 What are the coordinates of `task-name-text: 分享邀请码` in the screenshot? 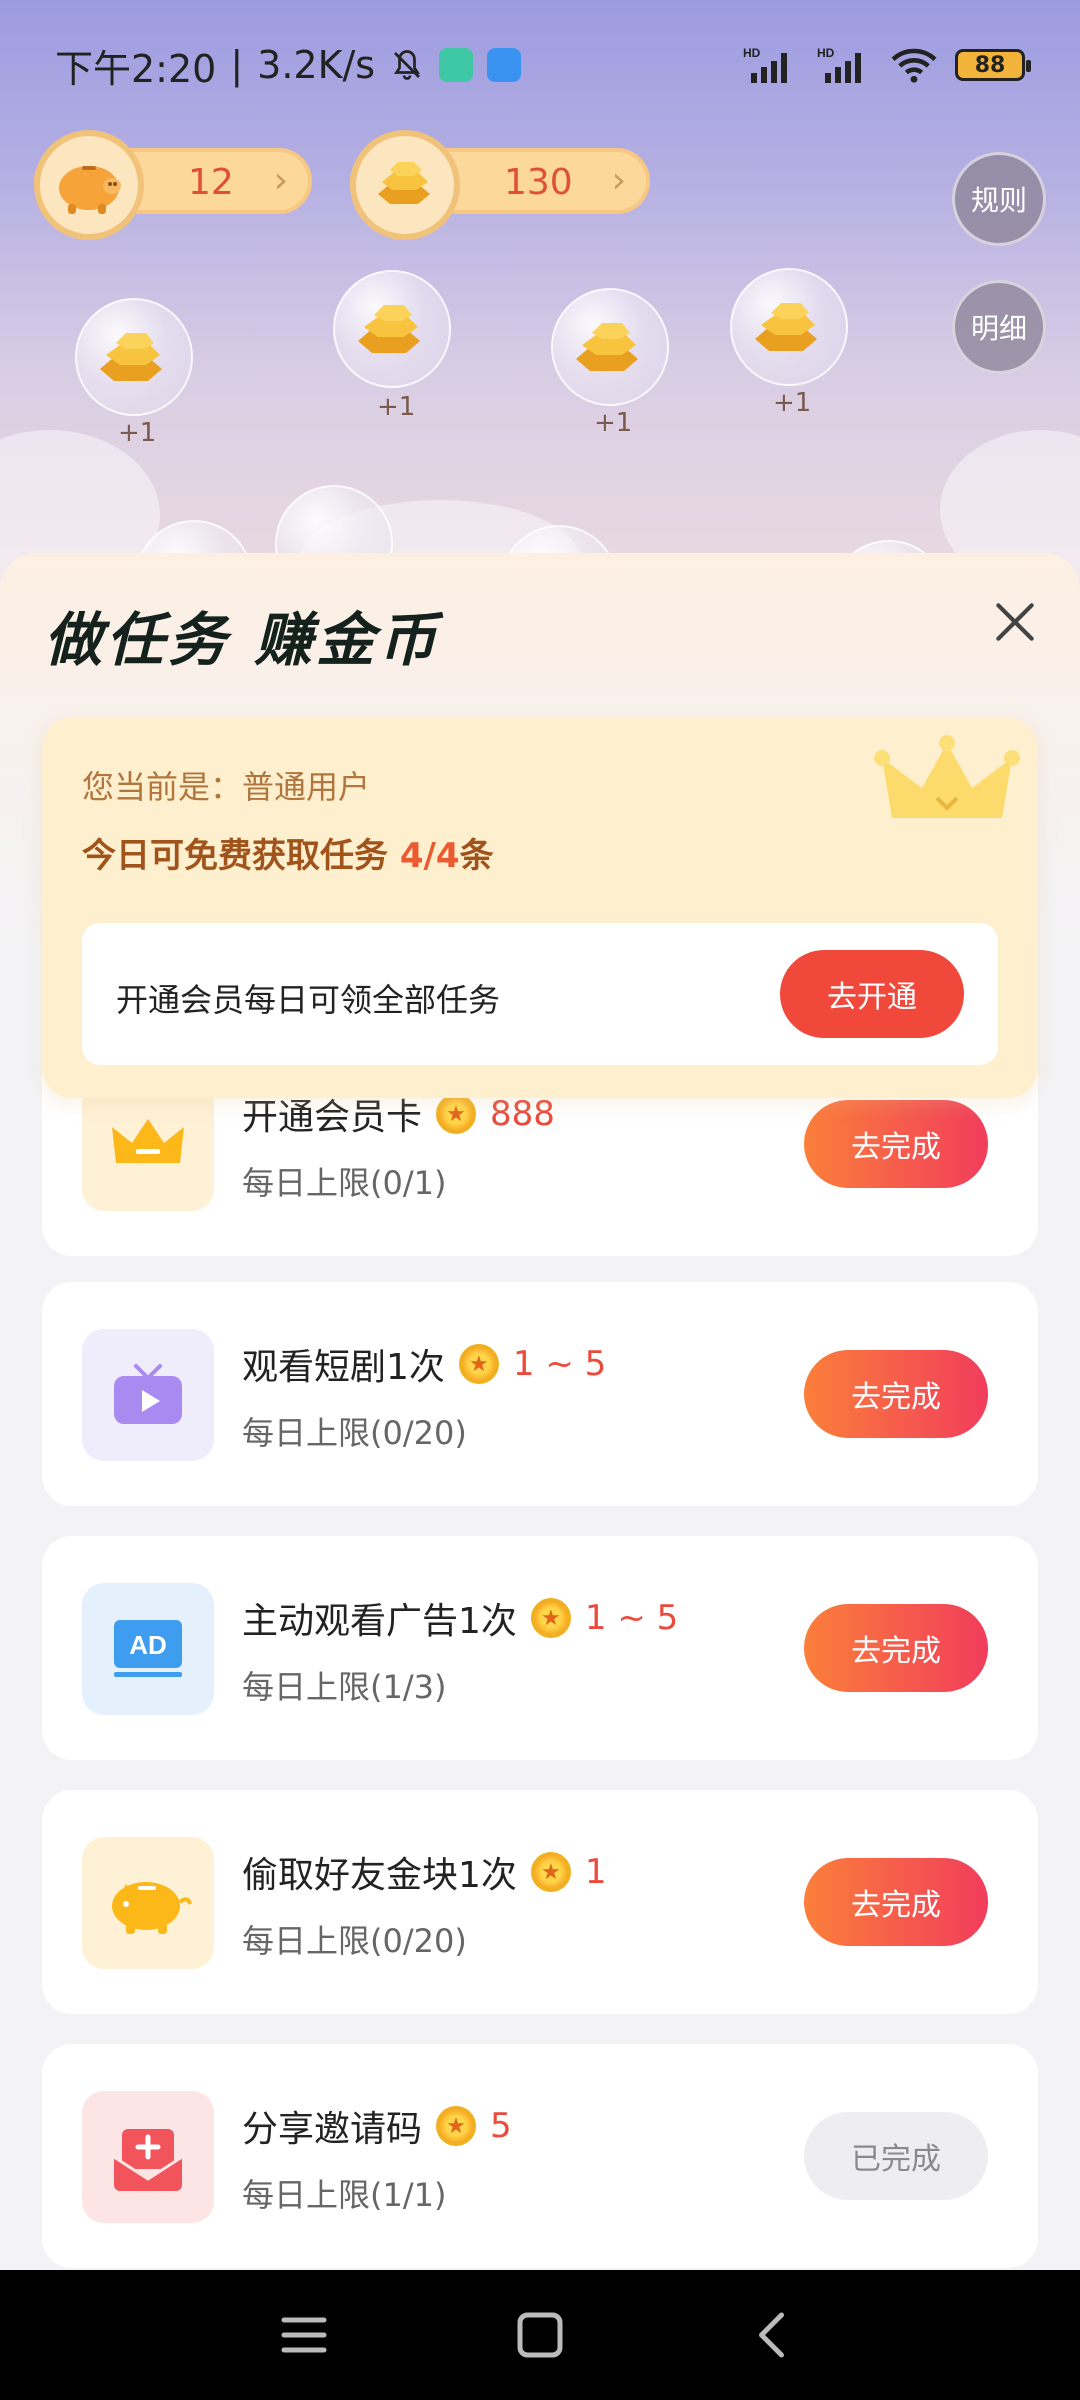 It's located at (332, 2129).